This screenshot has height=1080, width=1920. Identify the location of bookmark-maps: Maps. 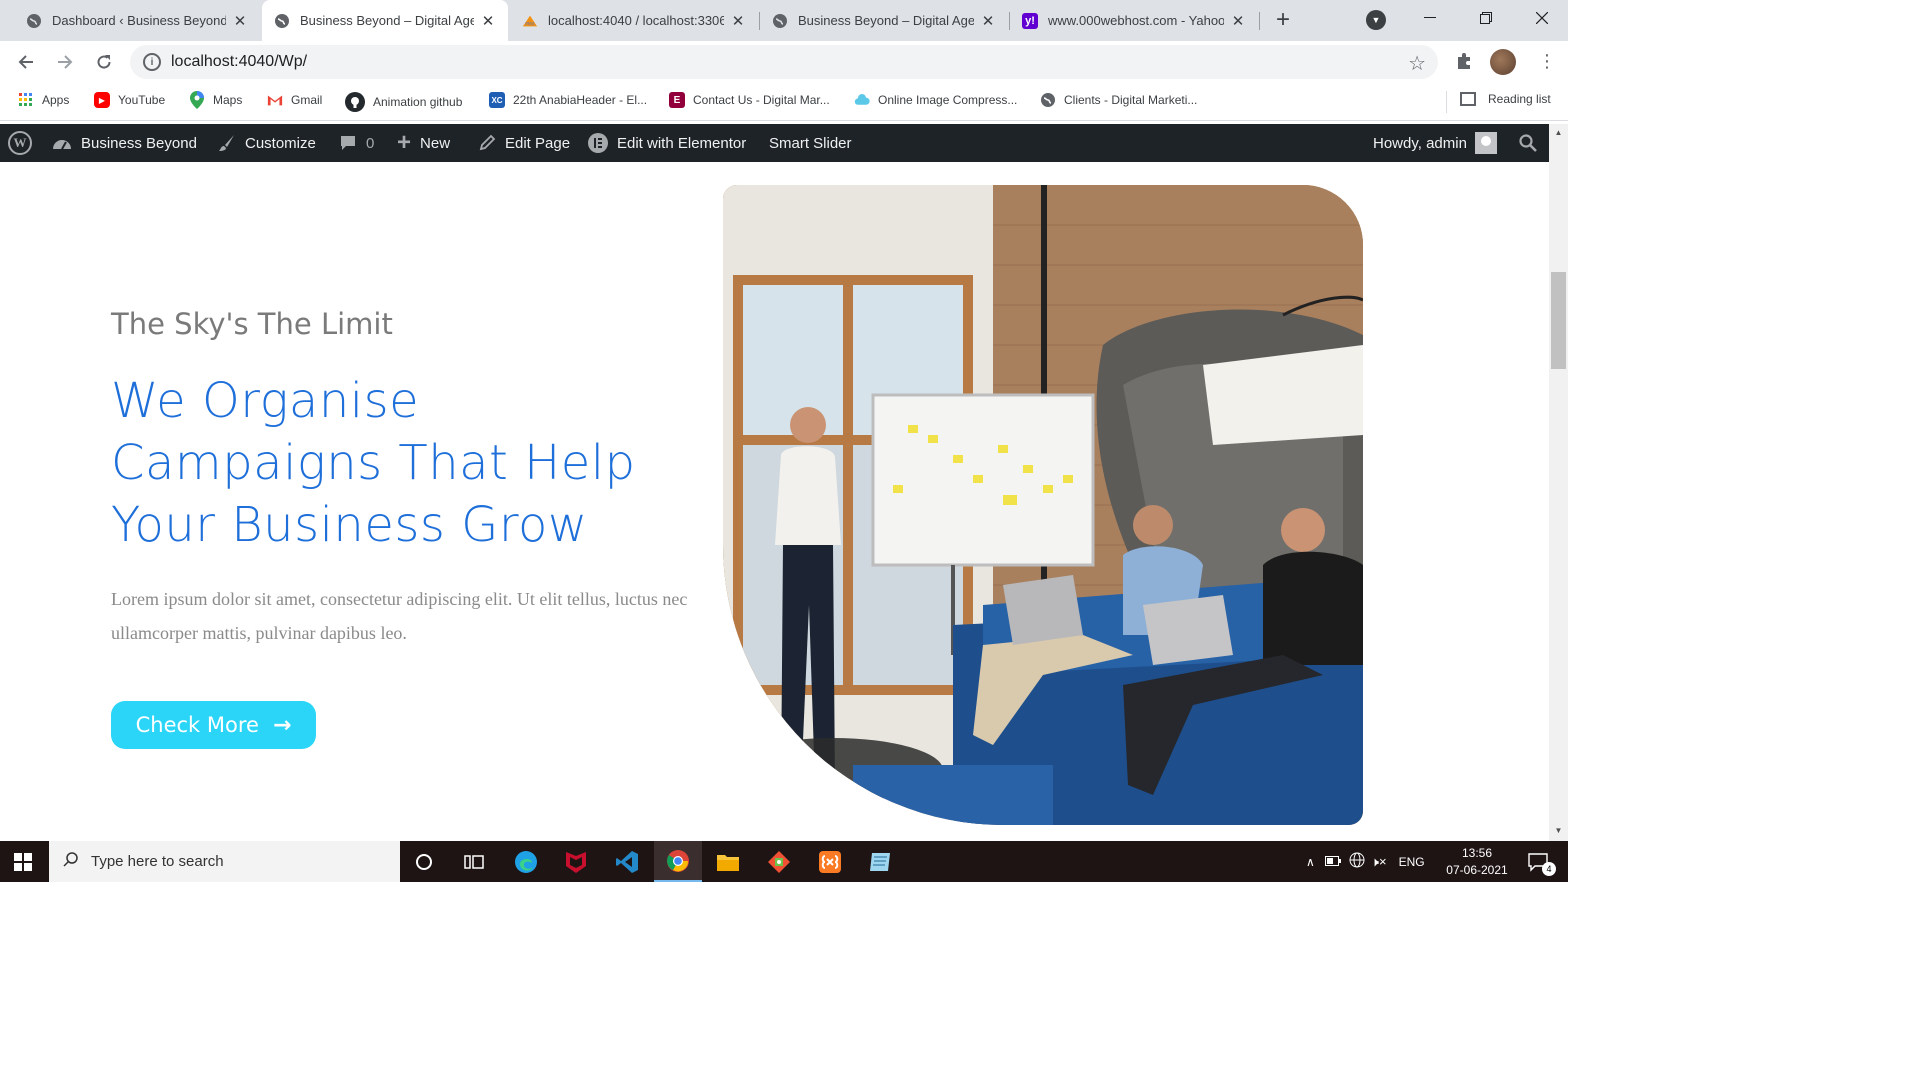
(216, 100).